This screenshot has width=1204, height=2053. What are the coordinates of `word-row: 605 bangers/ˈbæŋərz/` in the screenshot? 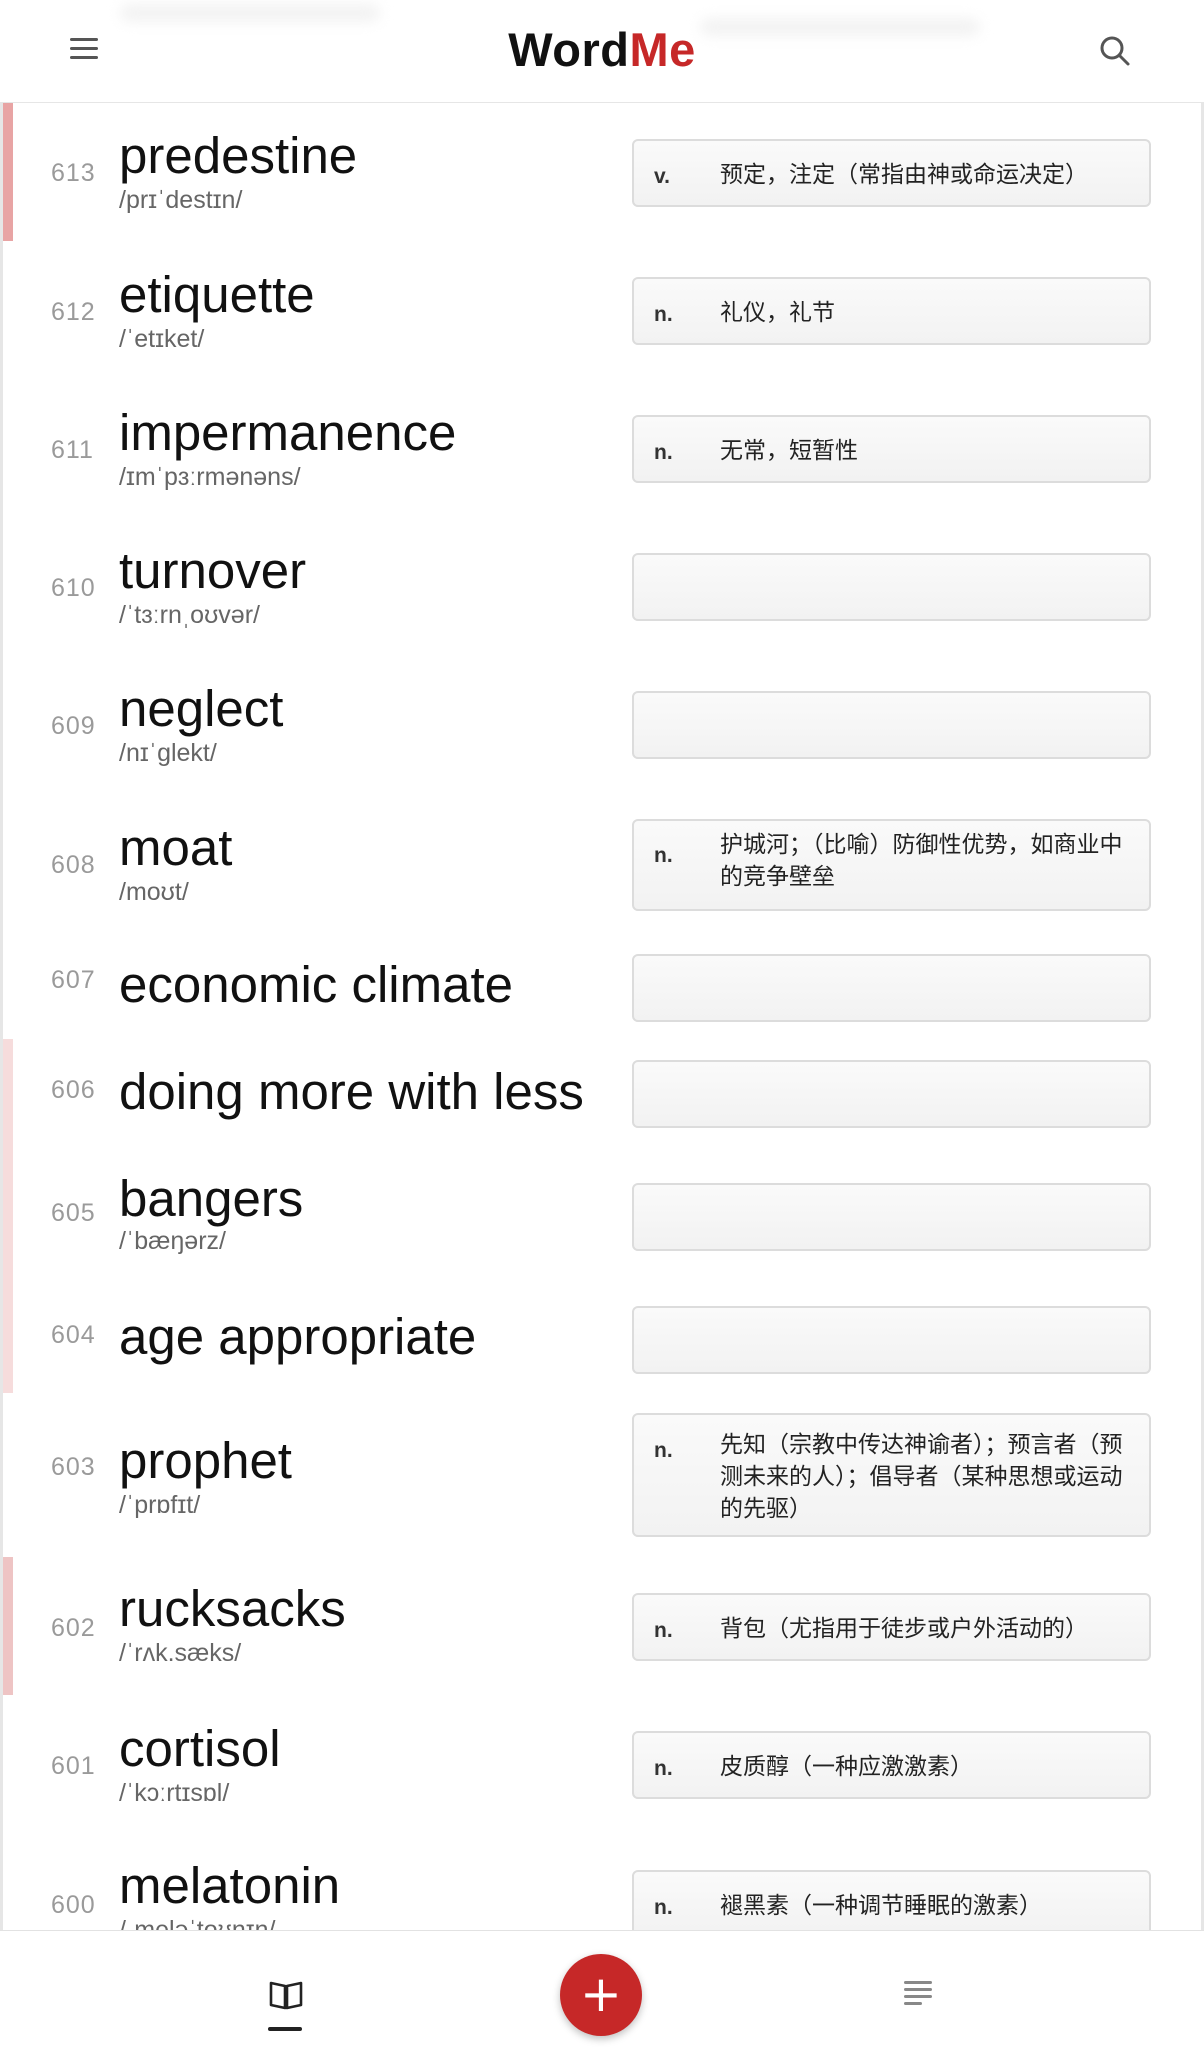 It's located at (602, 1216).